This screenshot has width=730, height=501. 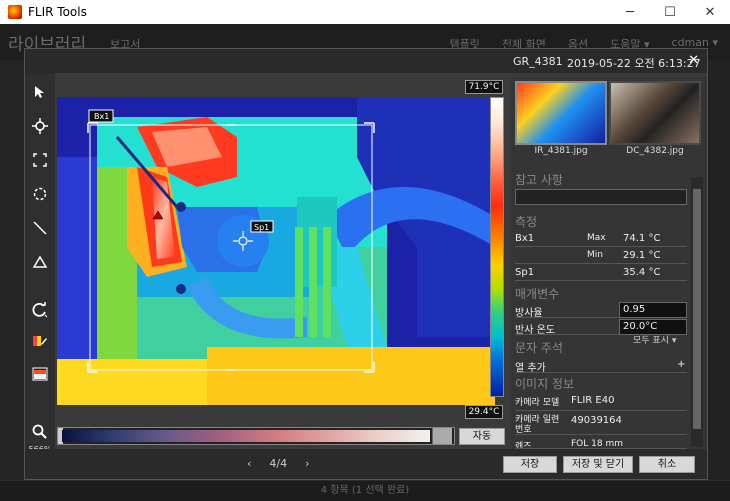 I want to click on close-dialog-icon: ✕, so click(x=693, y=60).